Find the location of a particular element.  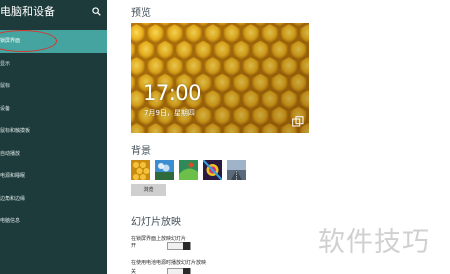

thumb-green is located at coordinates (188, 170).